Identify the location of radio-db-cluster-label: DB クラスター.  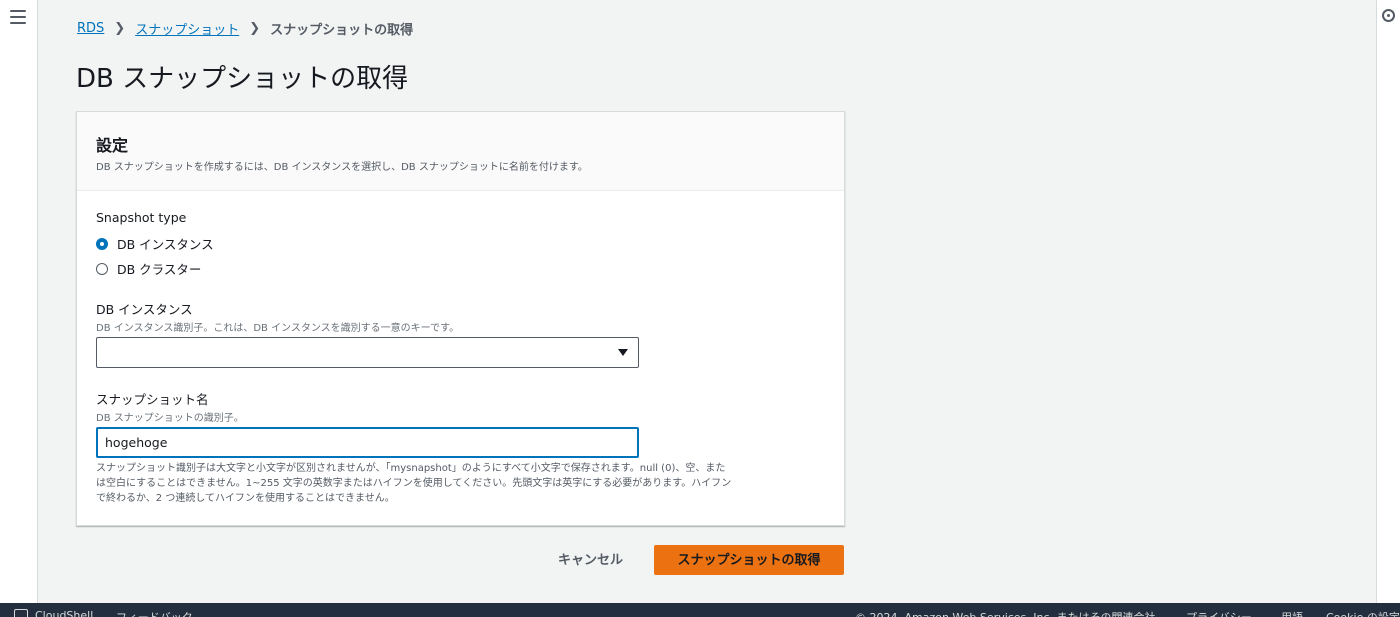
(159, 269).